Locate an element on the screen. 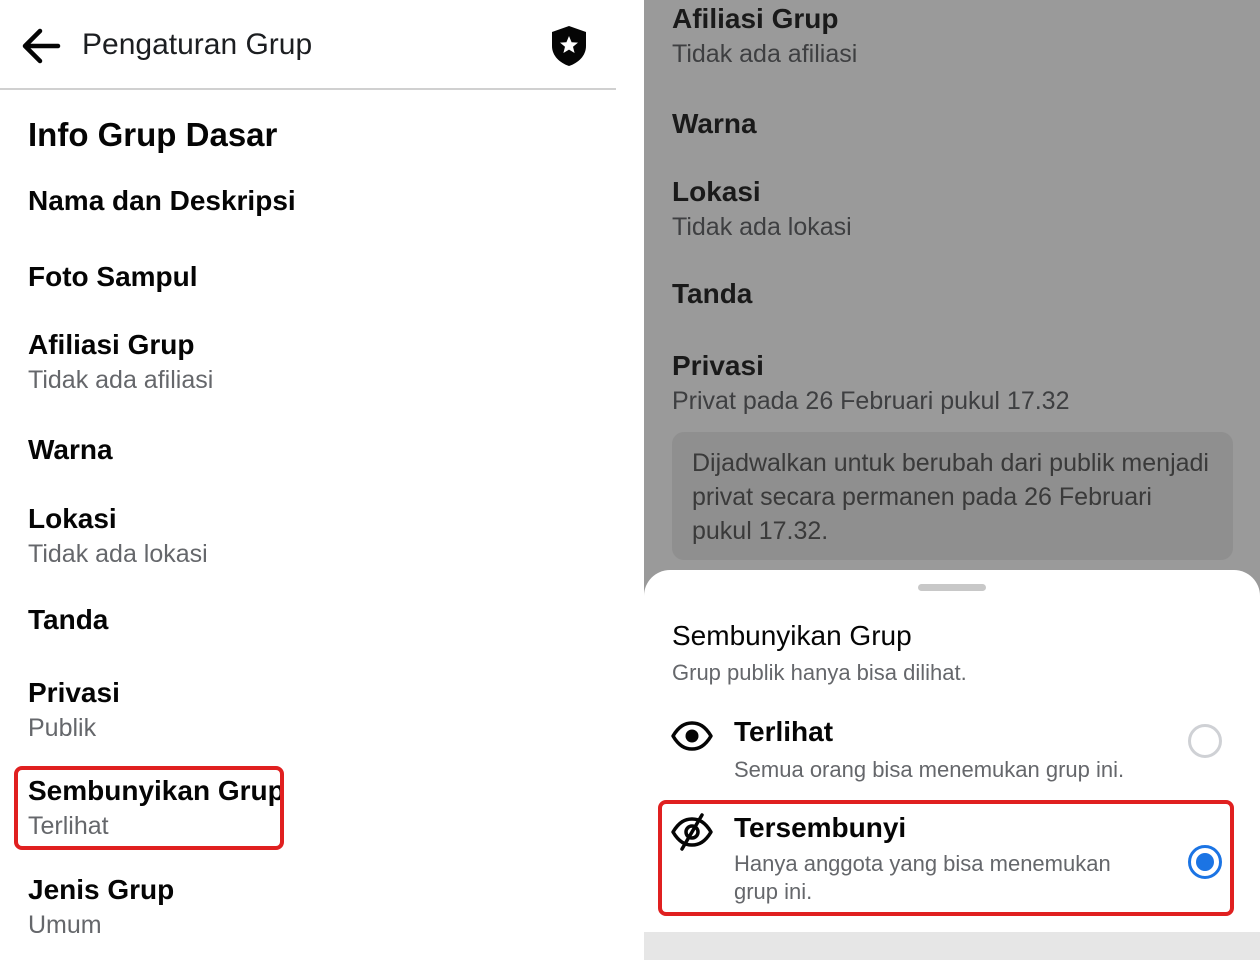 This screenshot has height=960, width=1260. radio-visible is located at coordinates (1205, 741).